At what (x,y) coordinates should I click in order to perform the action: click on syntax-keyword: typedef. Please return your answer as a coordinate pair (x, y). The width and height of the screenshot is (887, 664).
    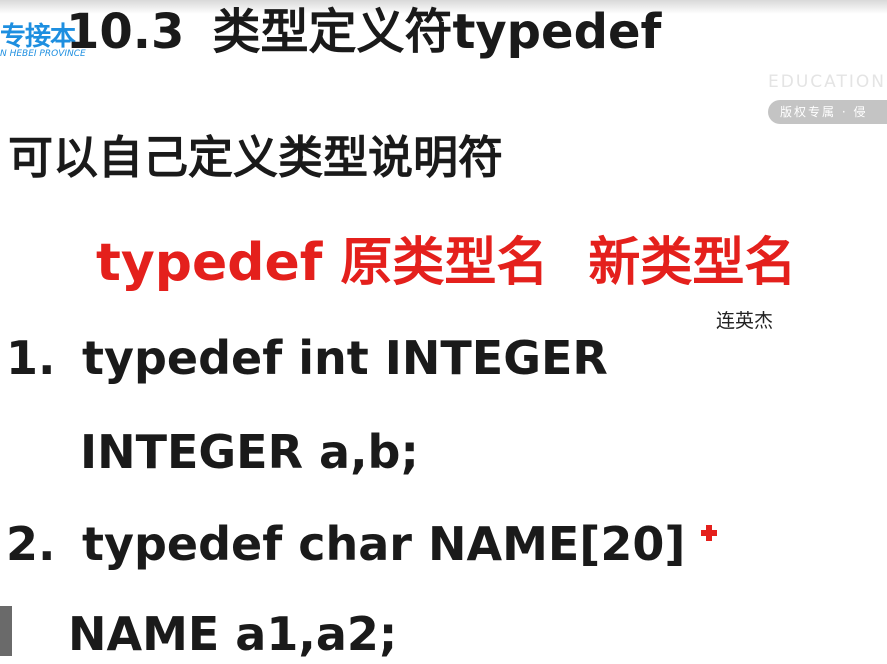
    Looking at the image, I should click on (209, 263).